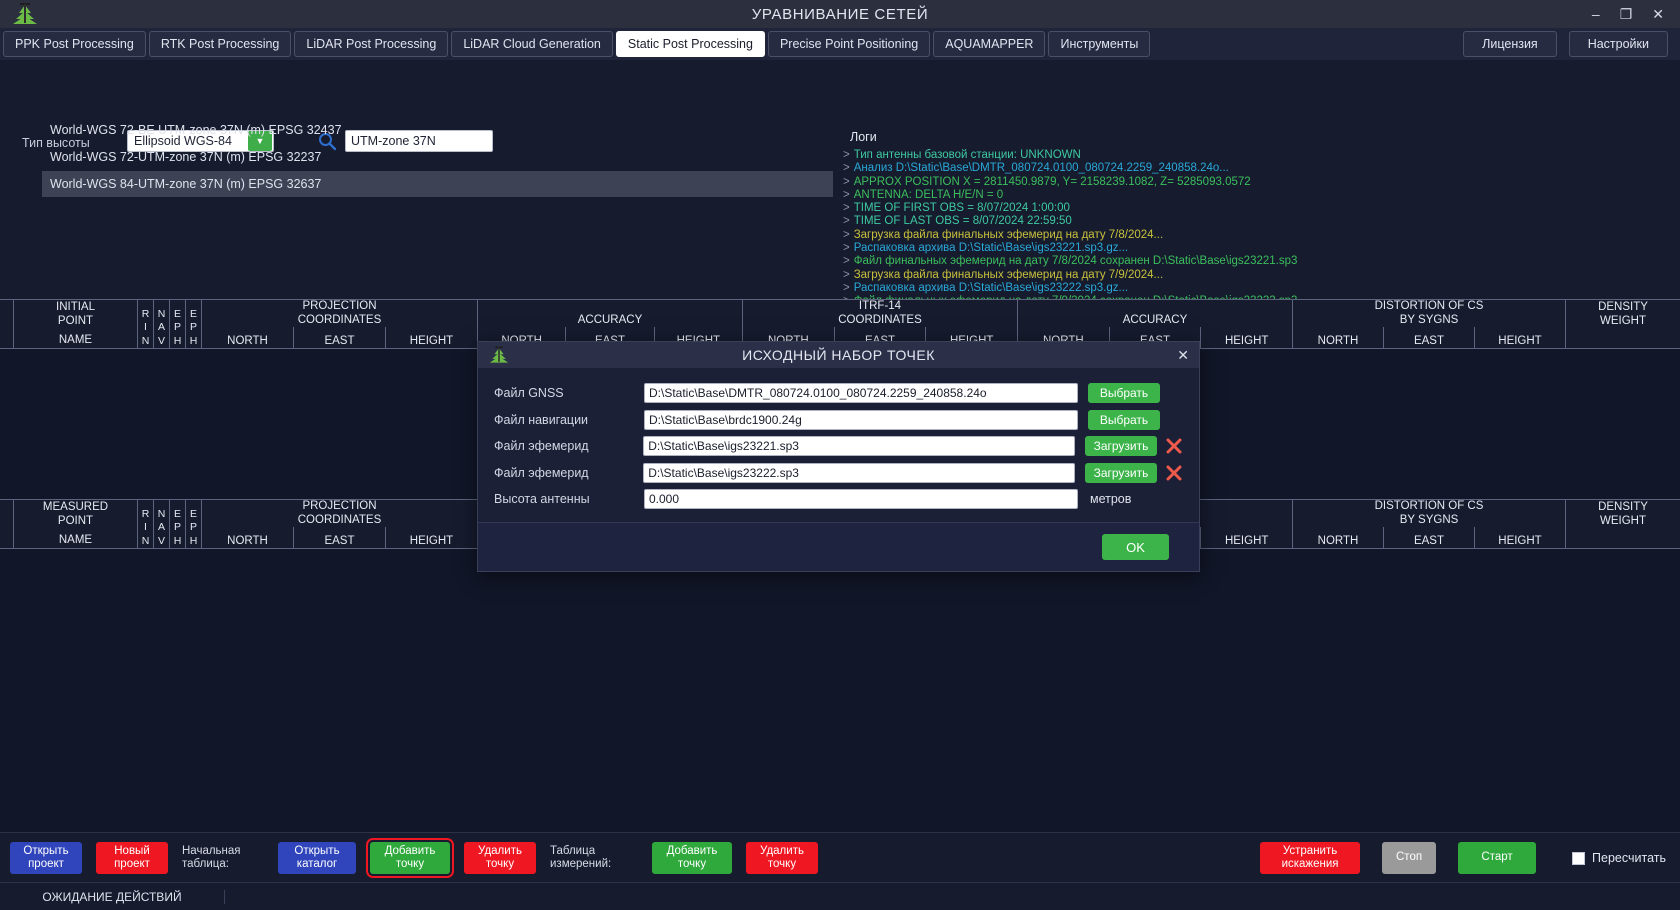 This screenshot has height=910, width=1680. What do you see at coordinates (529, 393) in the screenshot?
I see `dialog-field-label: Файл GNSS` at bounding box center [529, 393].